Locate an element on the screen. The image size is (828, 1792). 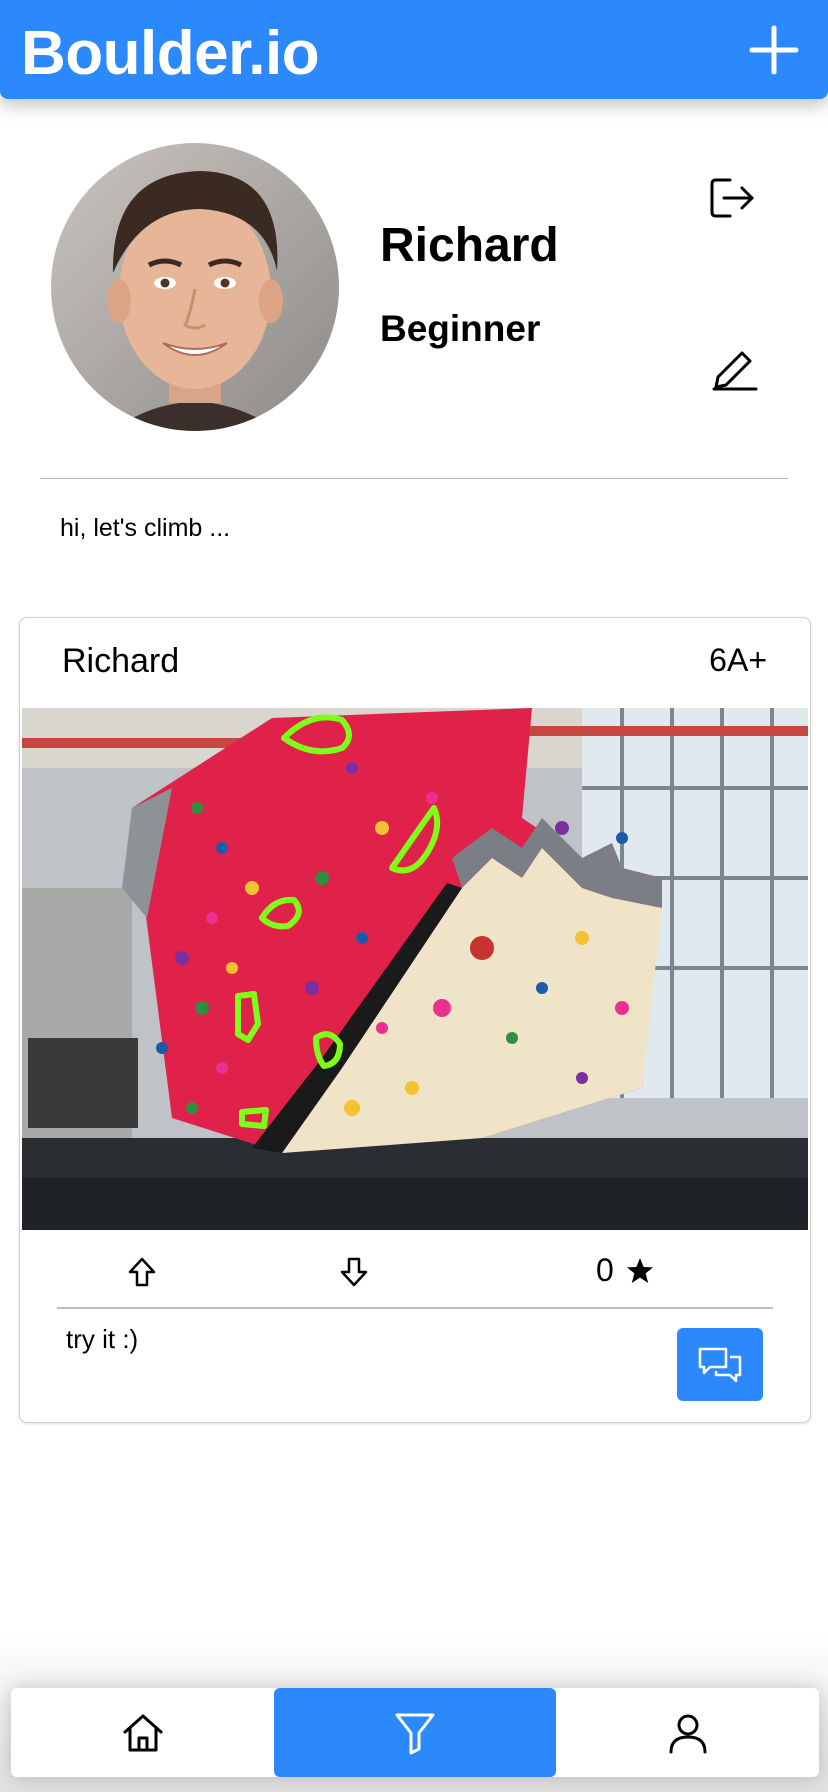
bottom-nav is located at coordinates (415, 1732).